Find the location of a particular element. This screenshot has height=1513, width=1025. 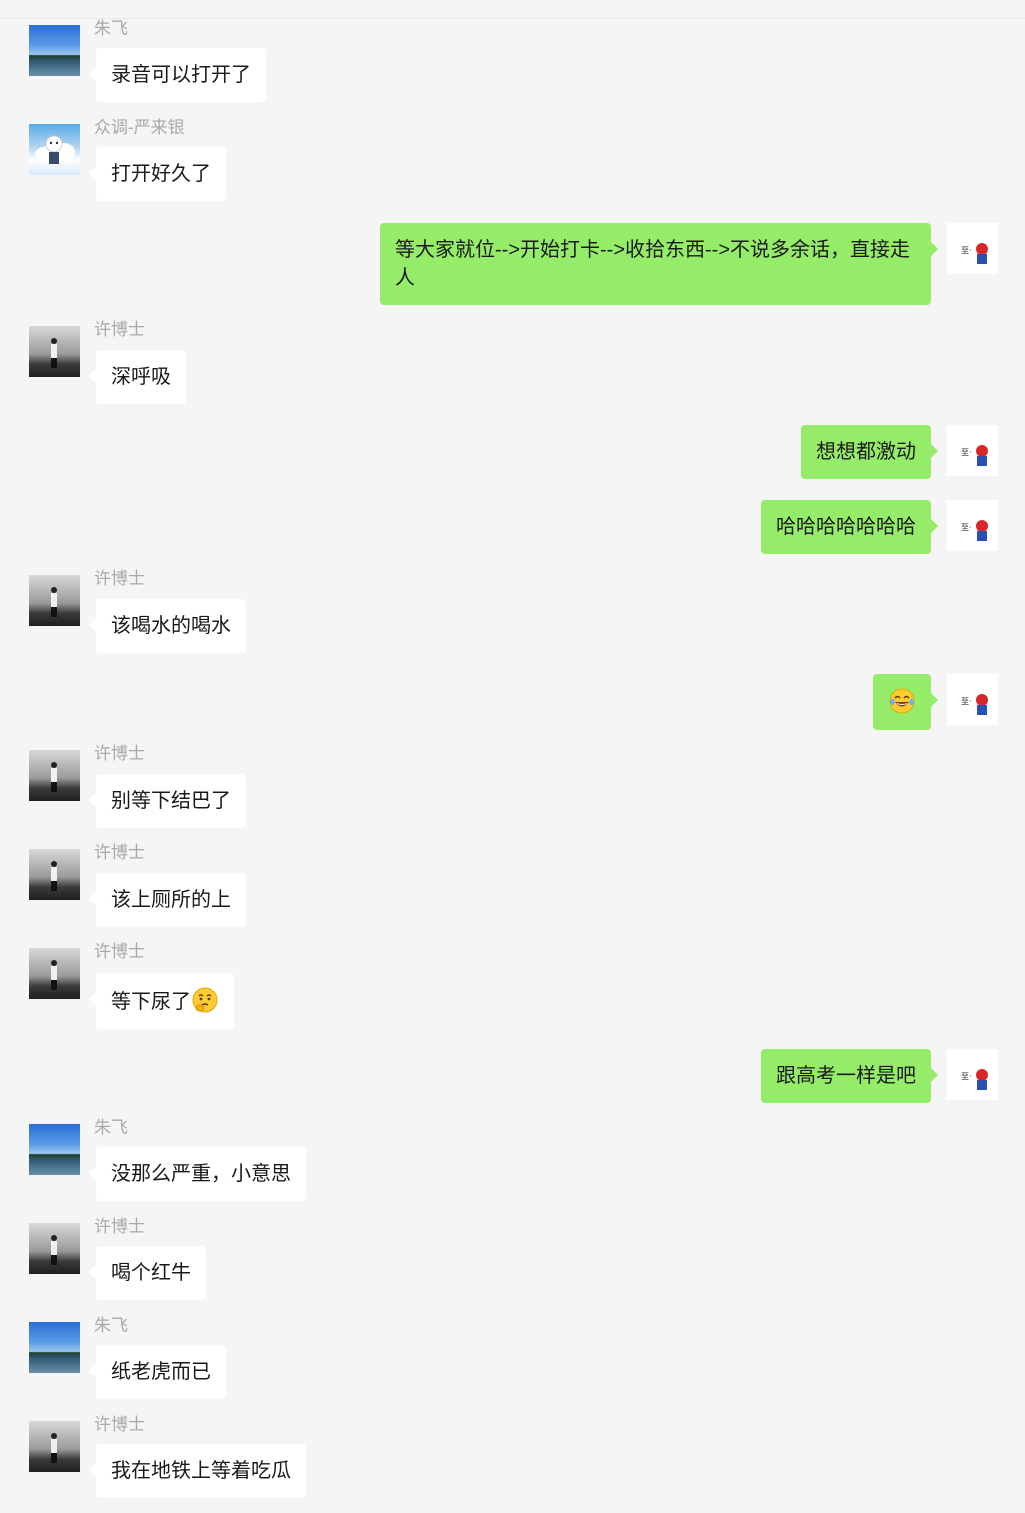

message-bubble: 想想都激动 is located at coordinates (869, 452).